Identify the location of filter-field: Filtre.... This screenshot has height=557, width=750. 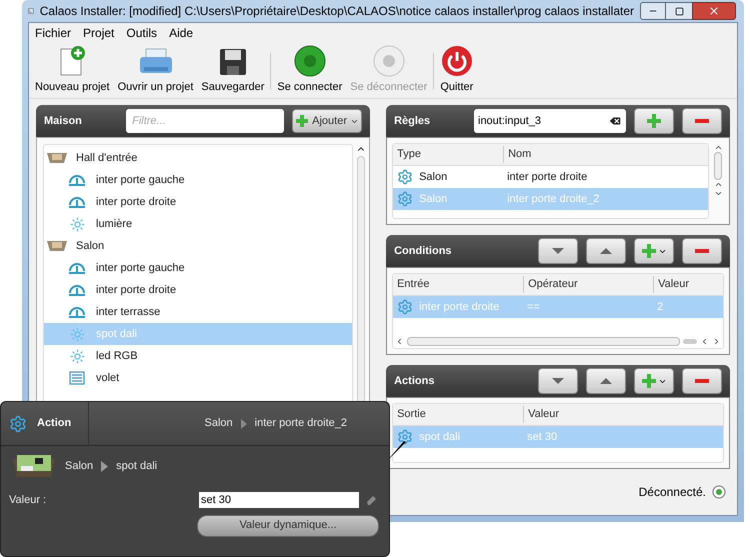
(205, 121).